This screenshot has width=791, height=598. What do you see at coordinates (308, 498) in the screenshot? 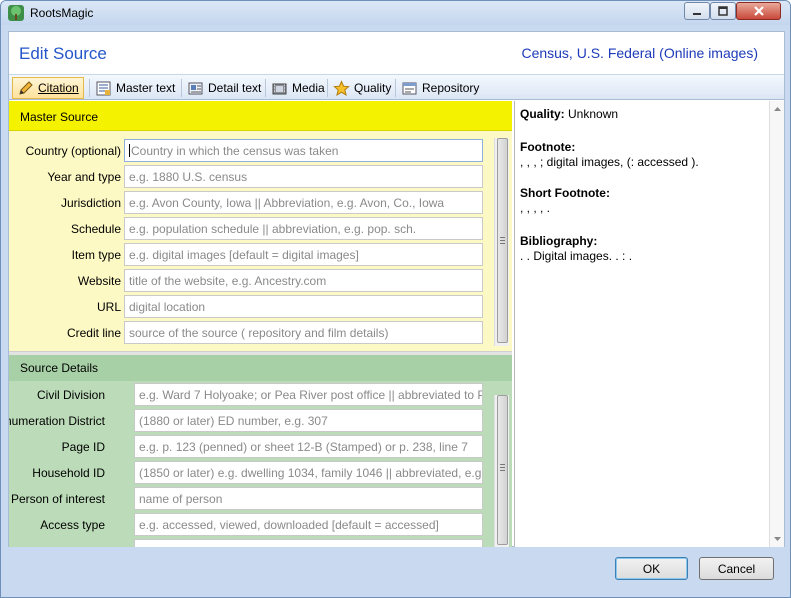
I see `person-of-interest-input: name of person` at bounding box center [308, 498].